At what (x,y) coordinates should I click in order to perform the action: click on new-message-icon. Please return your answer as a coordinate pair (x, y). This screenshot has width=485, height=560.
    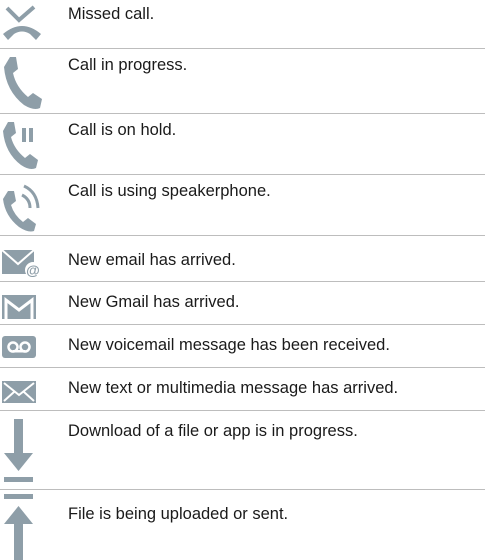
    Looking at the image, I should click on (22, 392).